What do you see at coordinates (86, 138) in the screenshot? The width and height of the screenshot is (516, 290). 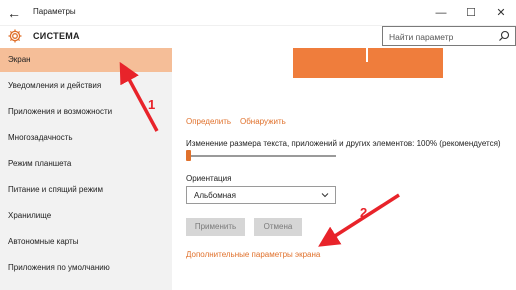 I see `sidebar-item-multitasking: Многозадачность` at bounding box center [86, 138].